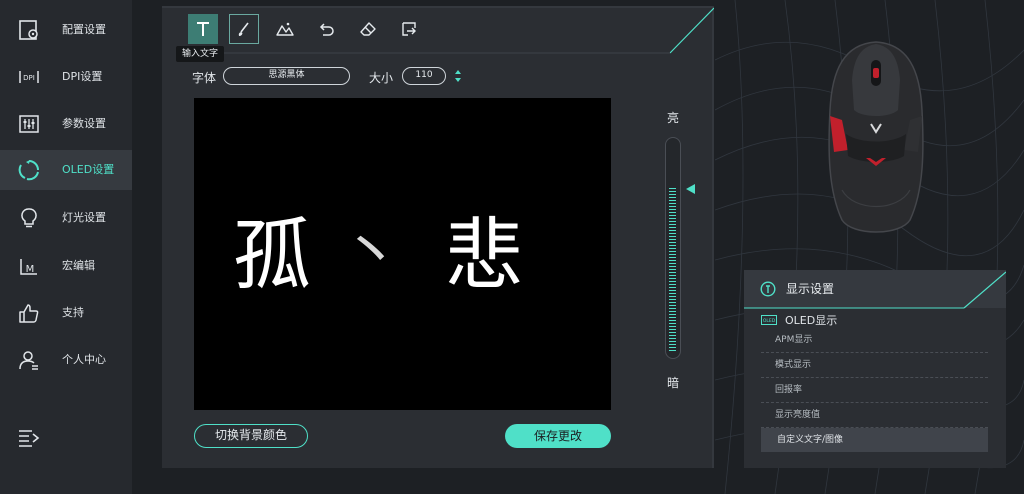  What do you see at coordinates (84, 29) in the screenshot?
I see `sidebar-item-label: 配置设置` at bounding box center [84, 29].